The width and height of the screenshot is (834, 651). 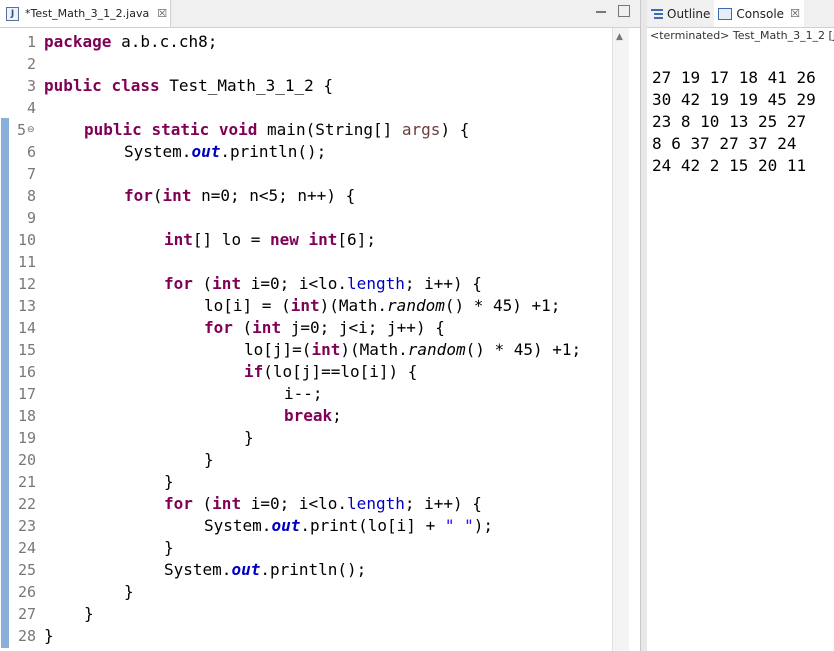 I want to click on line-number: 18, so click(x=26, y=416).